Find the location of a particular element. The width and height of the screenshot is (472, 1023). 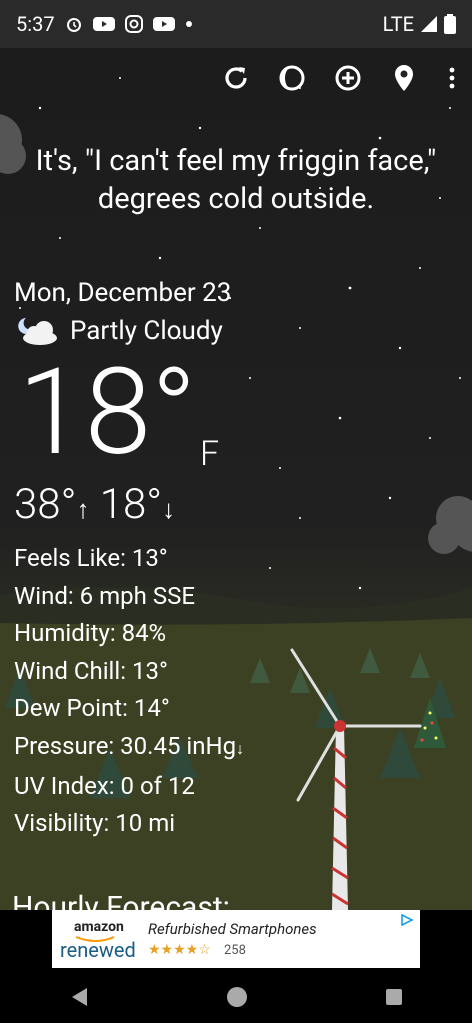

hourly-forecast-heading: Hourly Forecast: is located at coordinates (121, 900).